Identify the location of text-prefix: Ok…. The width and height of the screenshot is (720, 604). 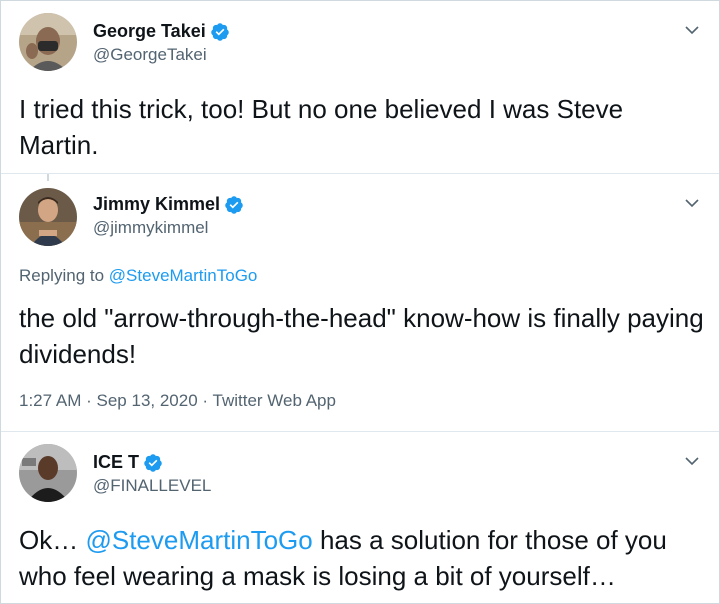
(52, 540).